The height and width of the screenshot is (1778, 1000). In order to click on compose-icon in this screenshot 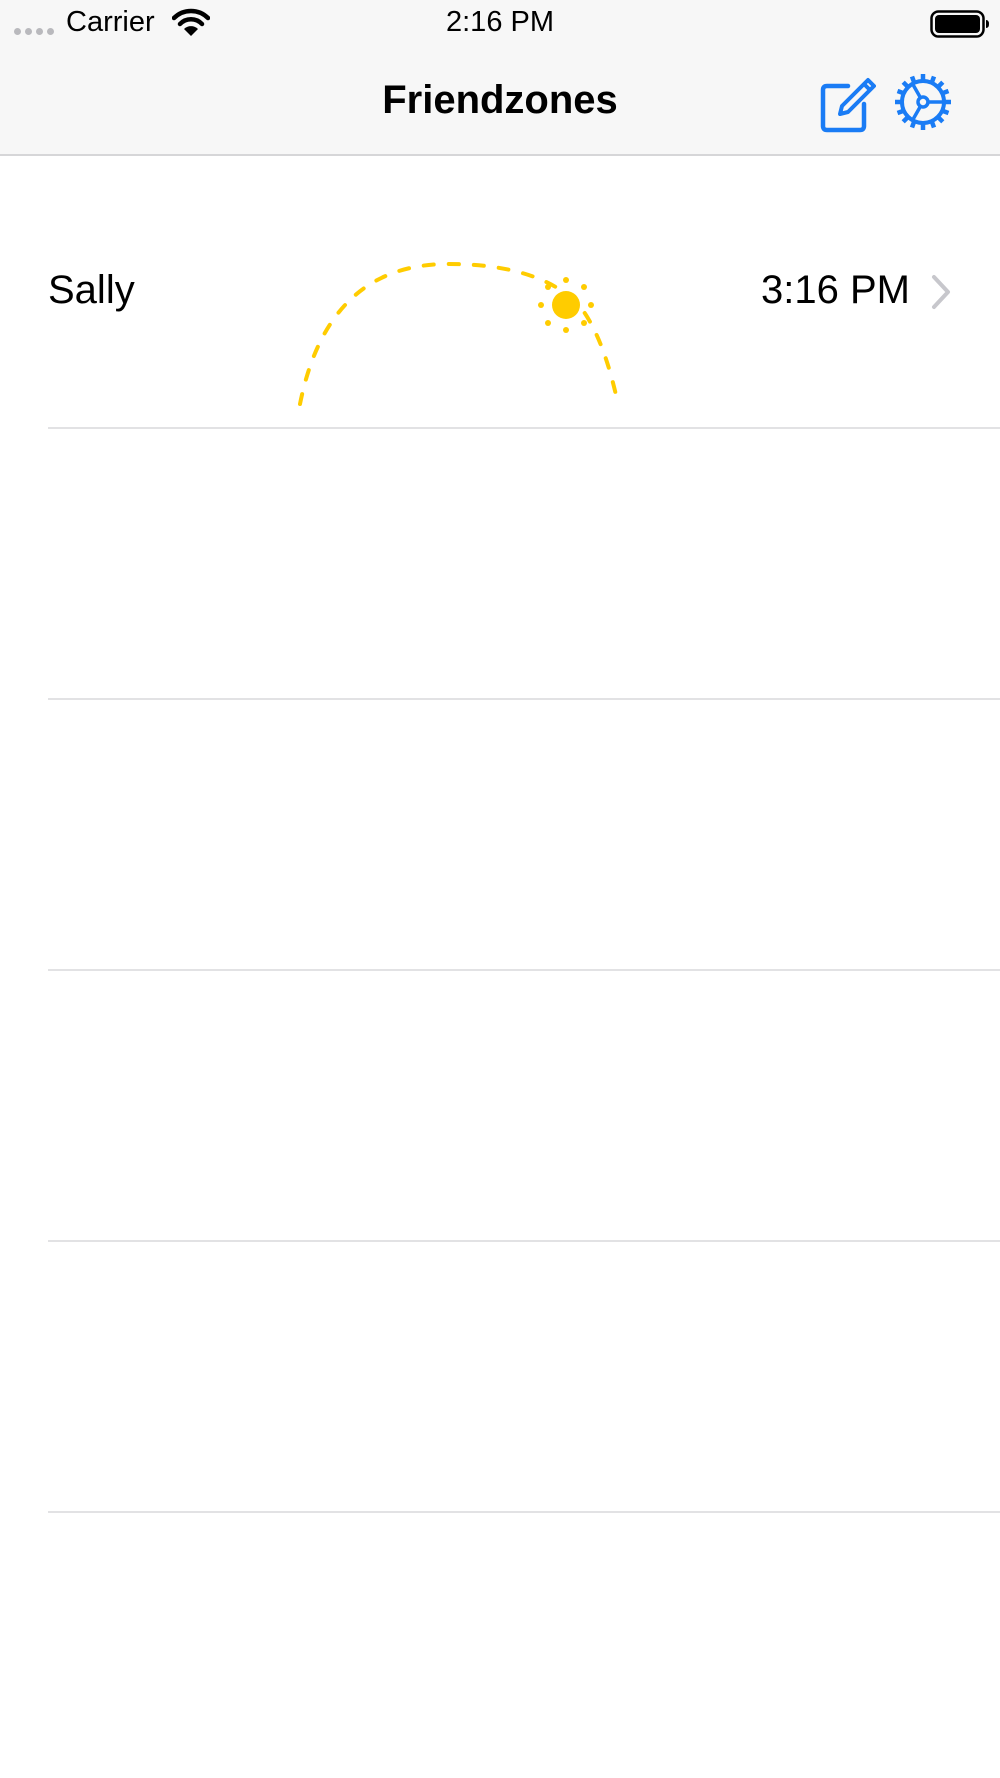, I will do `click(847, 104)`.